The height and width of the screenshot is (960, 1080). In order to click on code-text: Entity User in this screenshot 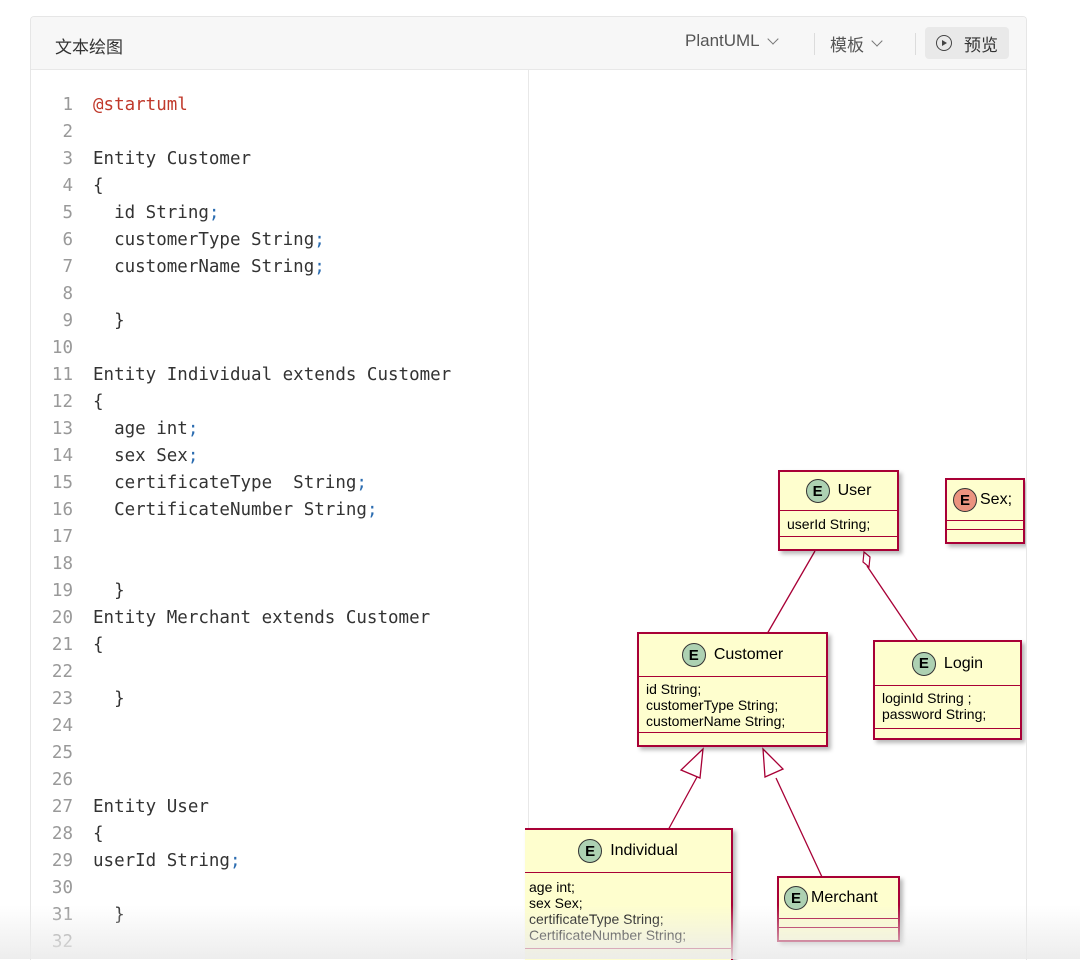, I will do `click(151, 807)`.